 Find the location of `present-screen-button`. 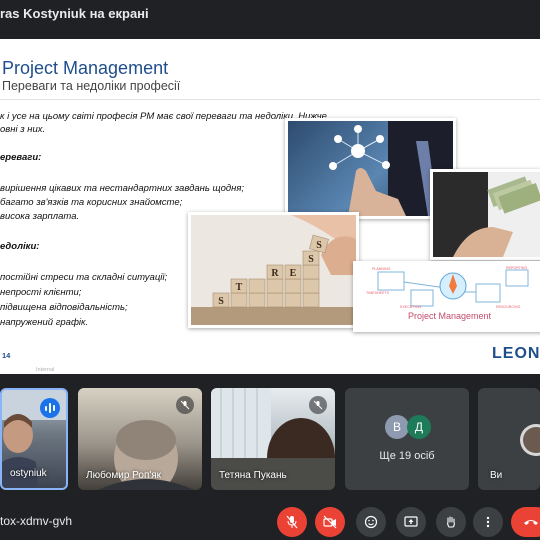

present-screen-button is located at coordinates (411, 522).